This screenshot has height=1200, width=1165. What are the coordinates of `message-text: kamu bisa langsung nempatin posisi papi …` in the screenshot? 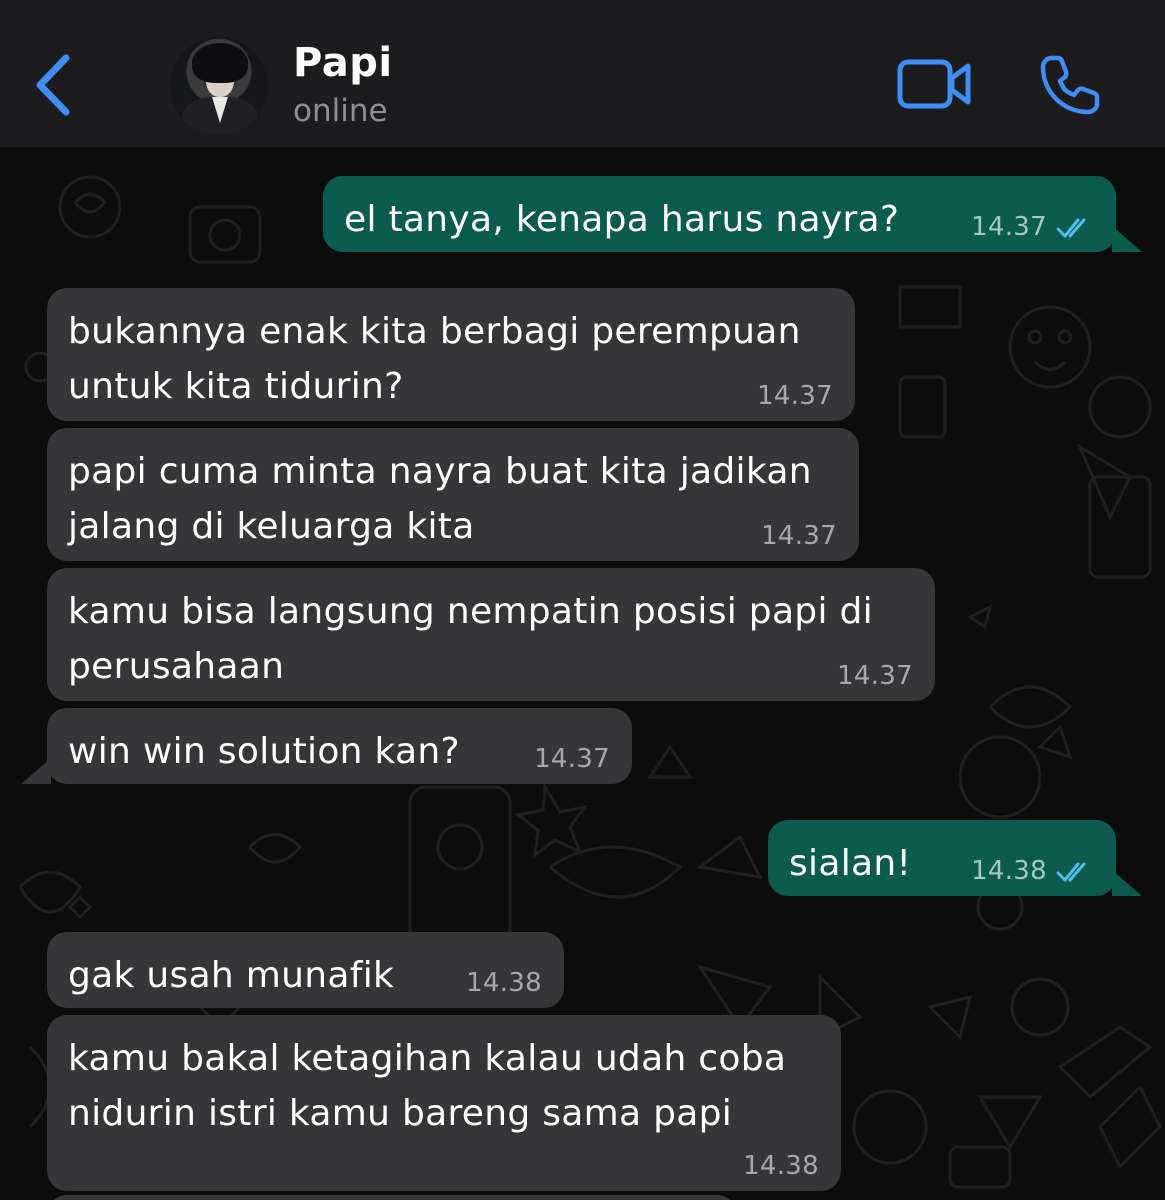 It's located at (470, 639).